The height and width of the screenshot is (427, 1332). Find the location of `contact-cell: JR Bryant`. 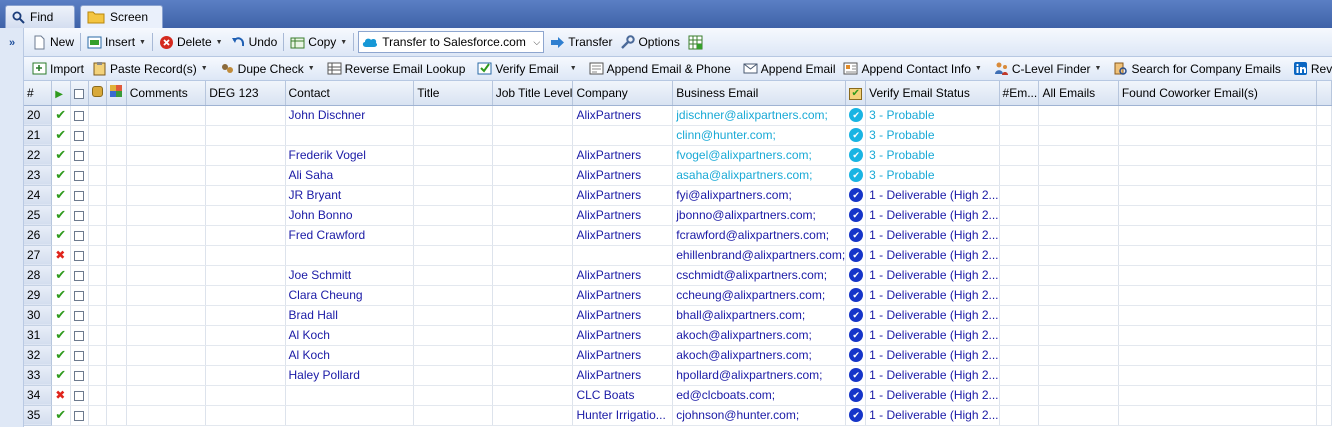

contact-cell: JR Bryant is located at coordinates (350, 195).